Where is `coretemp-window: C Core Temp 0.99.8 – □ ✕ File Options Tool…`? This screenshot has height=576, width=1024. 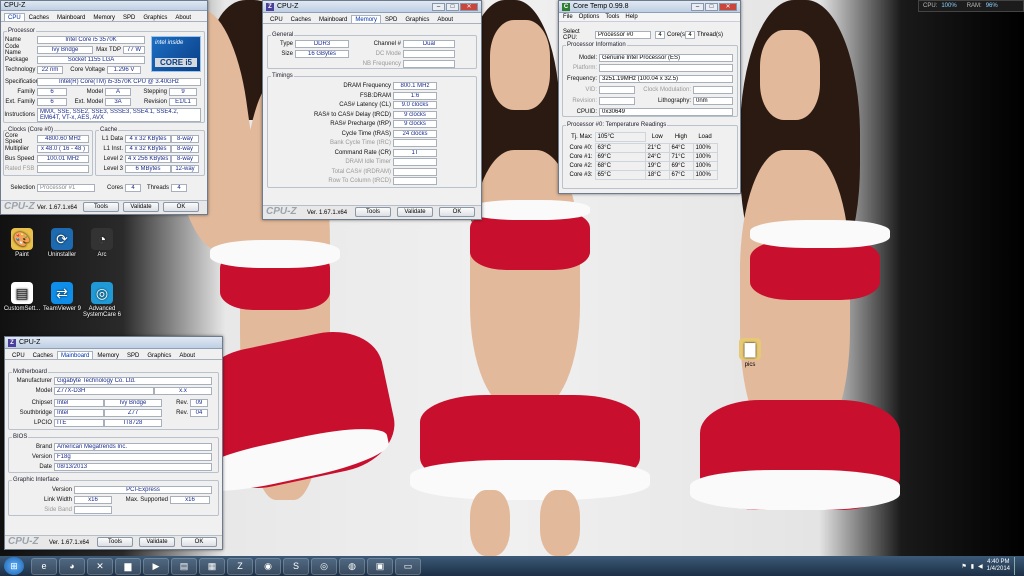 coretemp-window: C Core Temp 0.99.8 – □ ✕ File Options Tool… is located at coordinates (649, 97).